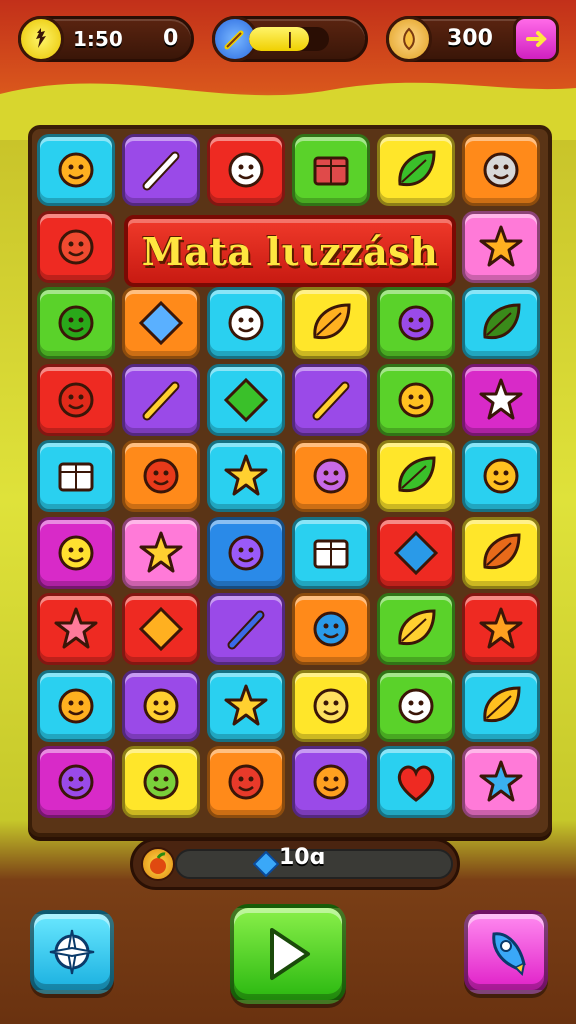  What do you see at coordinates (158, 864) in the screenshot?
I see `fruit-icon` at bounding box center [158, 864].